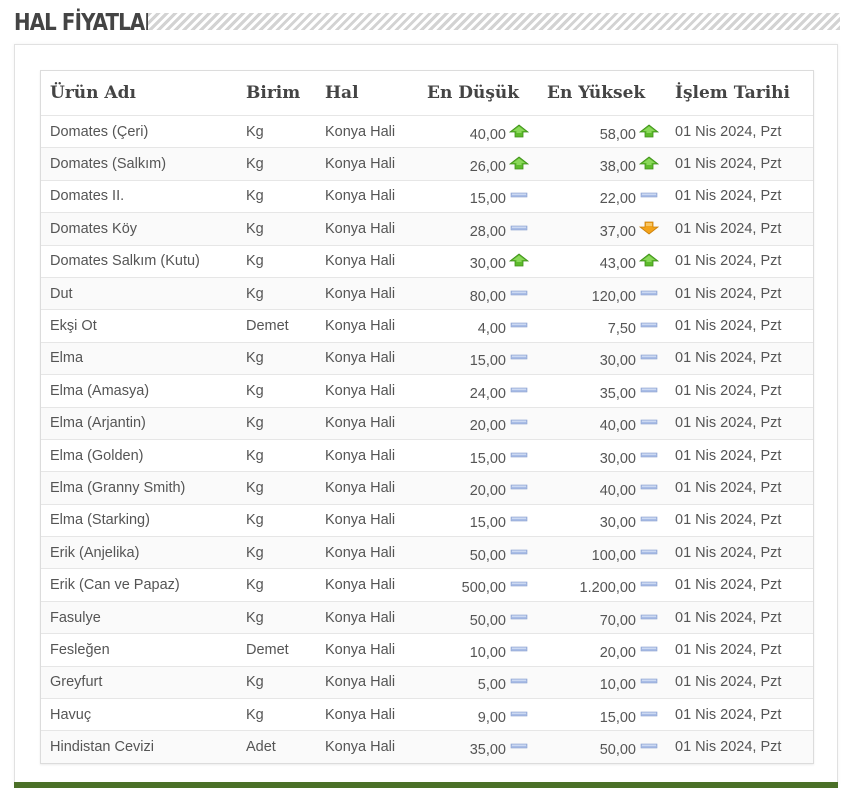 The image size is (846, 798). What do you see at coordinates (613, 555) in the screenshot?
I see `highest-price-value: 100,00` at bounding box center [613, 555].